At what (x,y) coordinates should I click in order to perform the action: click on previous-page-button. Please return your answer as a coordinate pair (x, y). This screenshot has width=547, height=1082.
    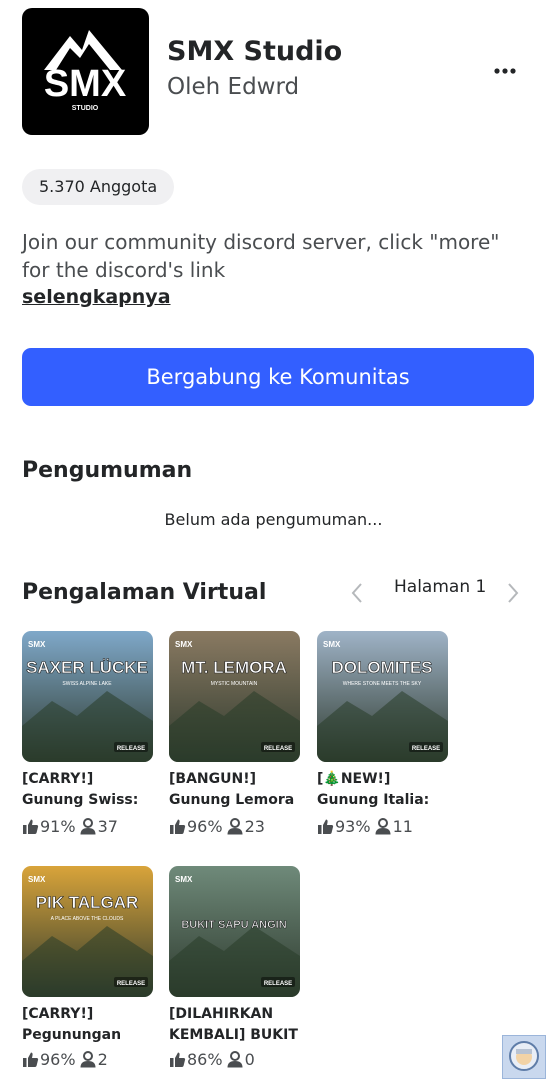
    Looking at the image, I should click on (357, 593).